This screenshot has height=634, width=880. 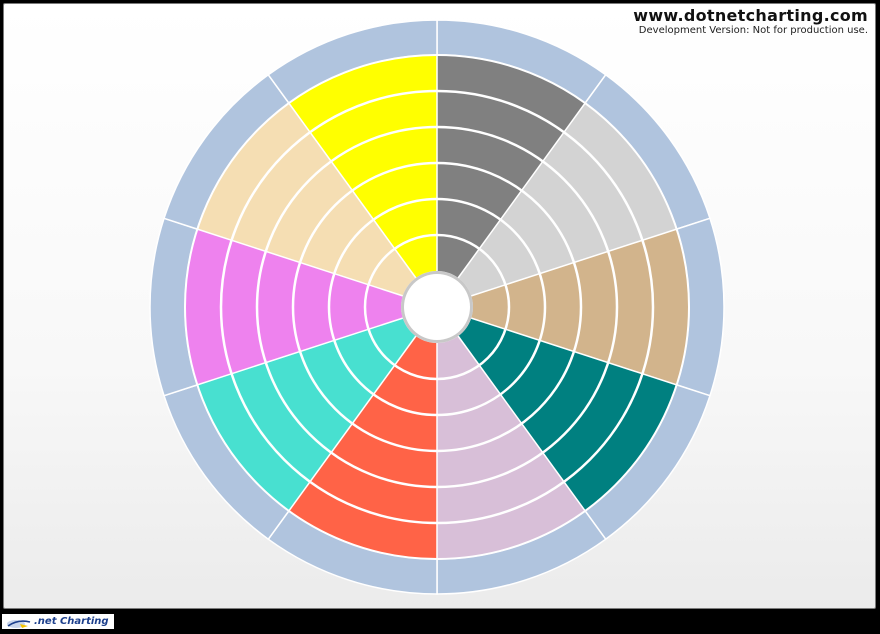 I want to click on logo-text: .net Charting, so click(x=71, y=621).